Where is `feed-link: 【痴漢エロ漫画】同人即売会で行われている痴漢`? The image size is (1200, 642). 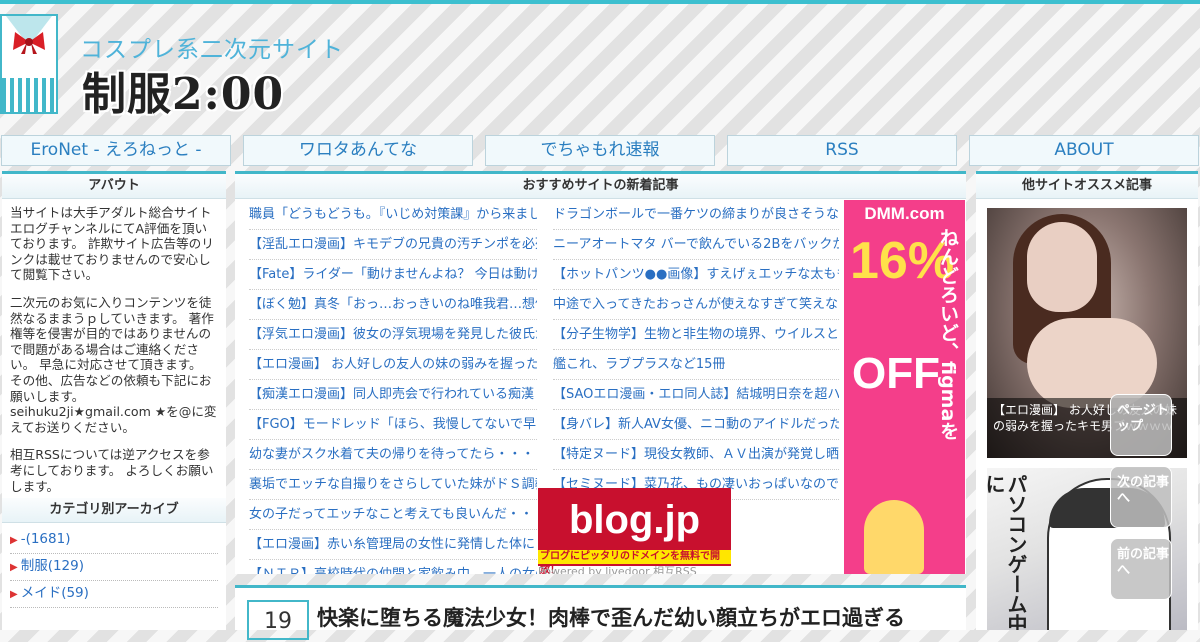
feed-link: 【痴漢エロ漫画】同人即売会で行われている痴漢 is located at coordinates (393, 395).